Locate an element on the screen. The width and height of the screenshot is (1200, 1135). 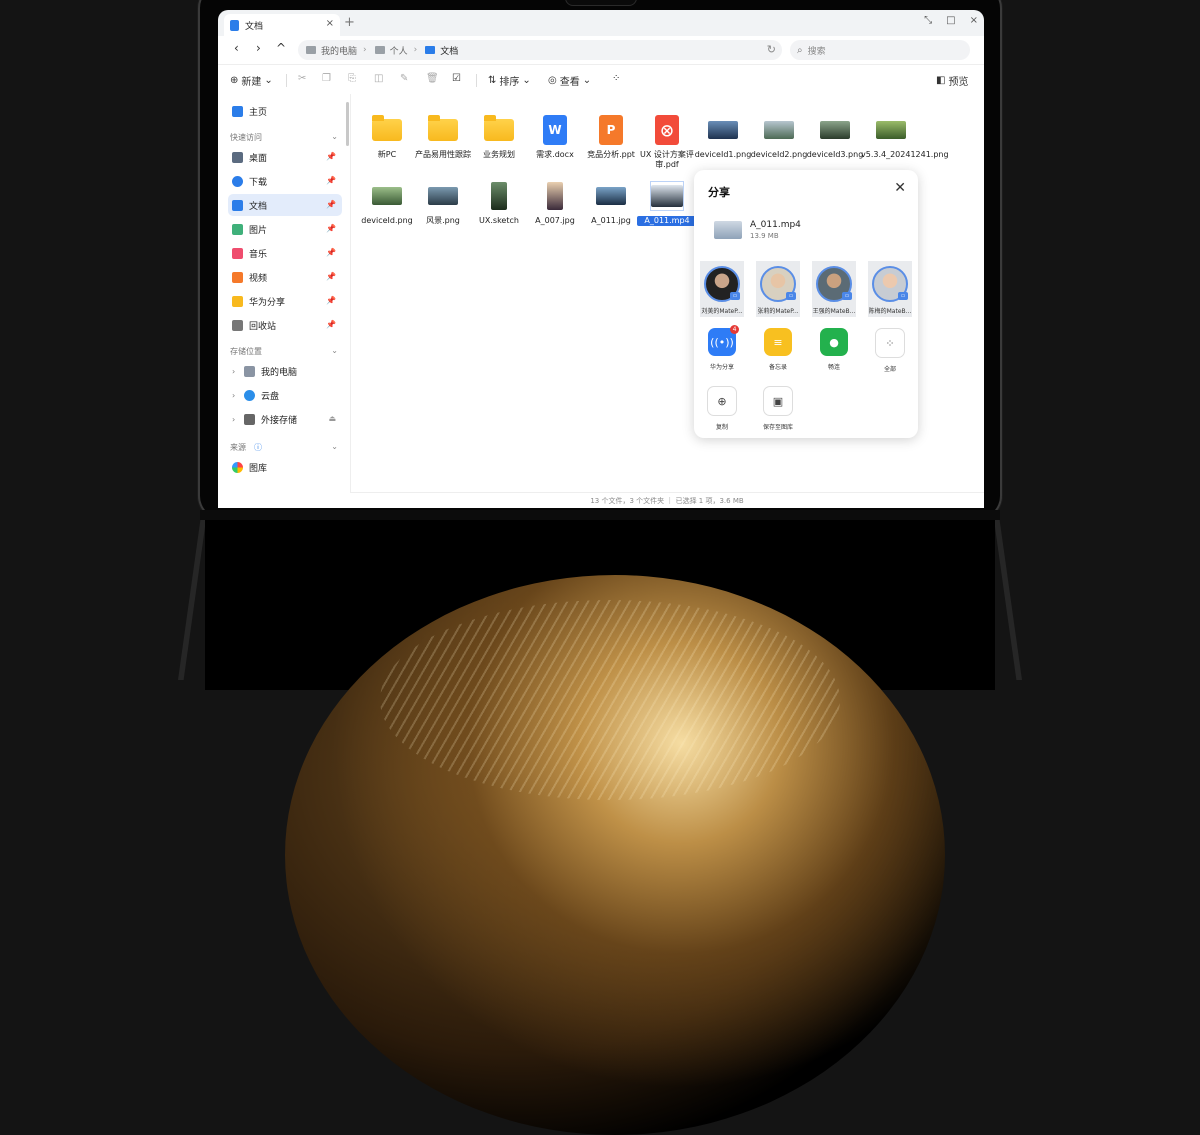
ppt-icon: P is located at coordinates (611, 130).